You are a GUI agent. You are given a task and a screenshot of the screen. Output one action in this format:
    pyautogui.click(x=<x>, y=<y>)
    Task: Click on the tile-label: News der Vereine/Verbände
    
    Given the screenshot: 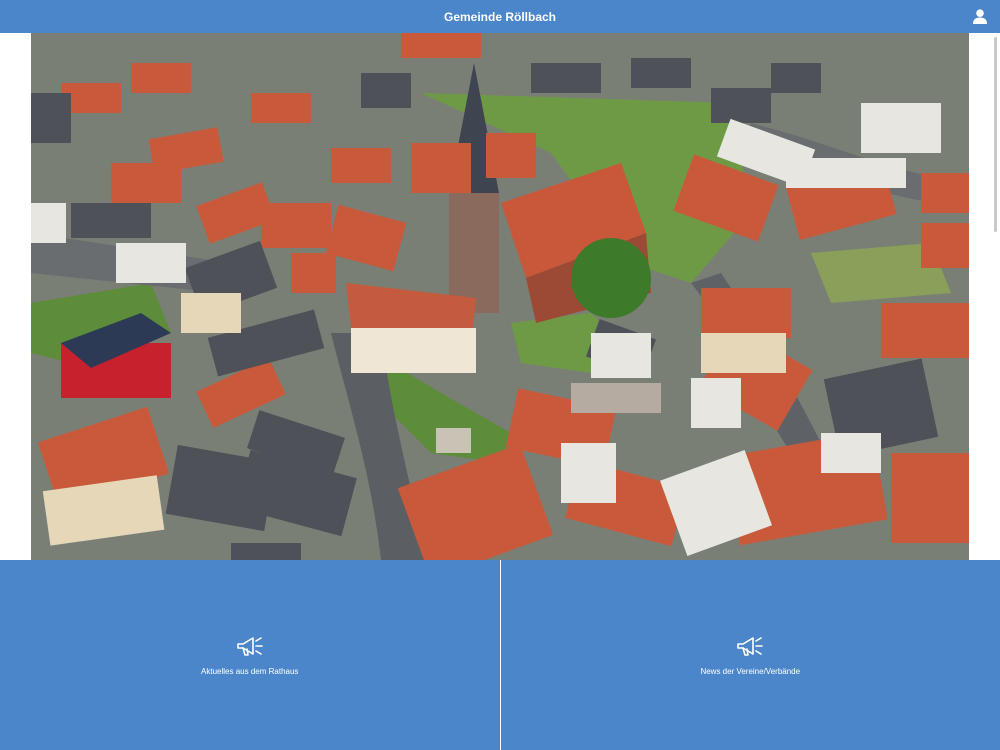 What is the action you would take?
    pyautogui.click(x=750, y=671)
    